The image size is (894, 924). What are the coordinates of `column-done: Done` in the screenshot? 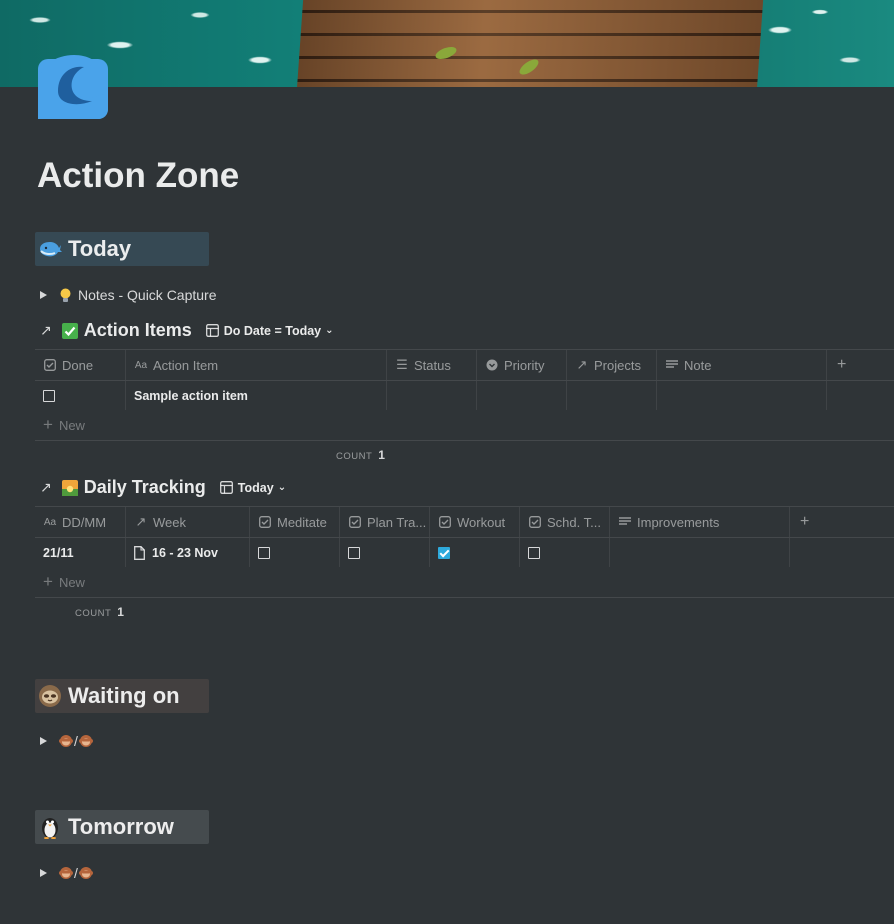 It's located at (80, 365).